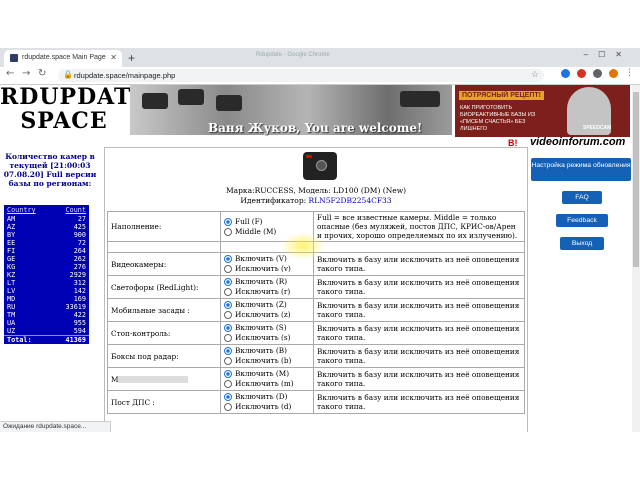 The width and height of the screenshot is (640, 480). I want to click on include-radio: Включить (R), so click(267, 282).